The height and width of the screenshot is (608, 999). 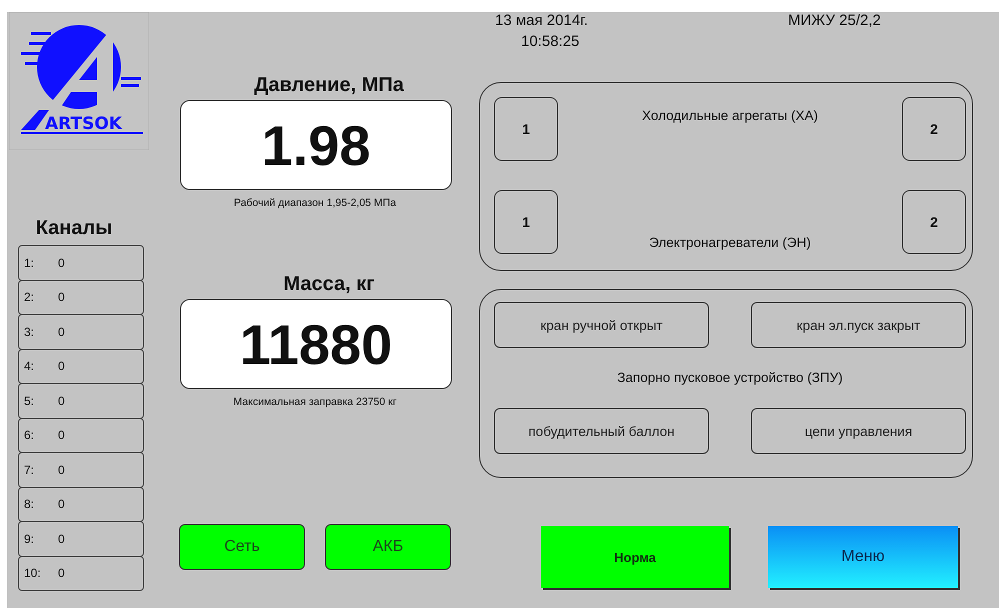 What do you see at coordinates (730, 242) in the screenshot?
I see `unit-group-label: Электронагреватели (ЭН)` at bounding box center [730, 242].